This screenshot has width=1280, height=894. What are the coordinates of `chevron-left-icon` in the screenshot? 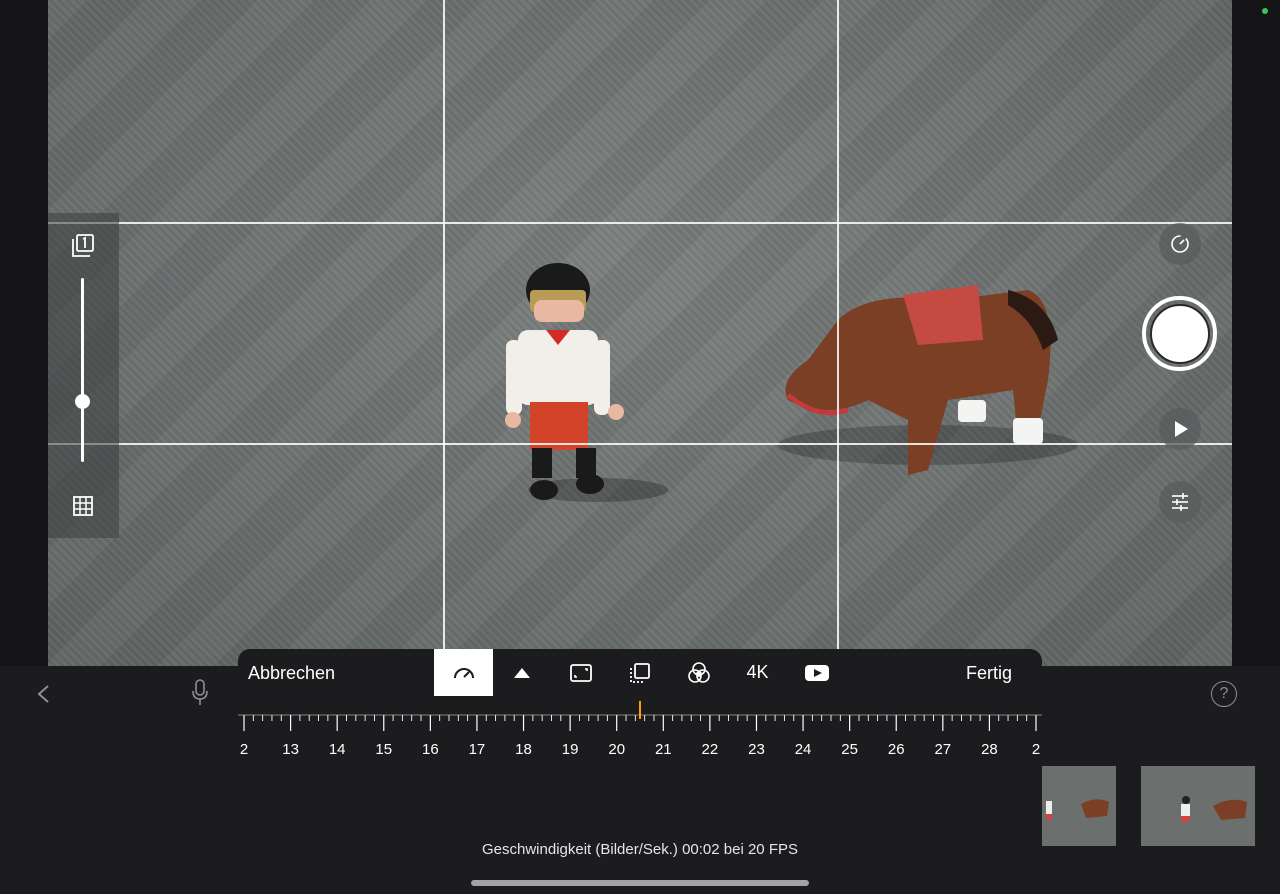 It's located at (44, 694).